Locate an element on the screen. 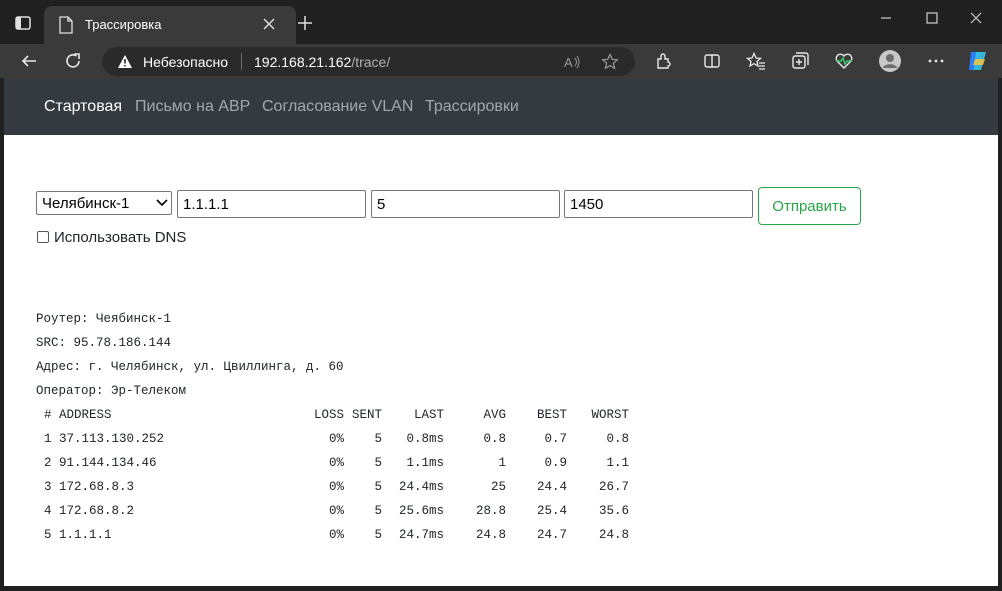 This screenshot has height=591, width=1002. hop-avg: 0.8 is located at coordinates (494, 439).